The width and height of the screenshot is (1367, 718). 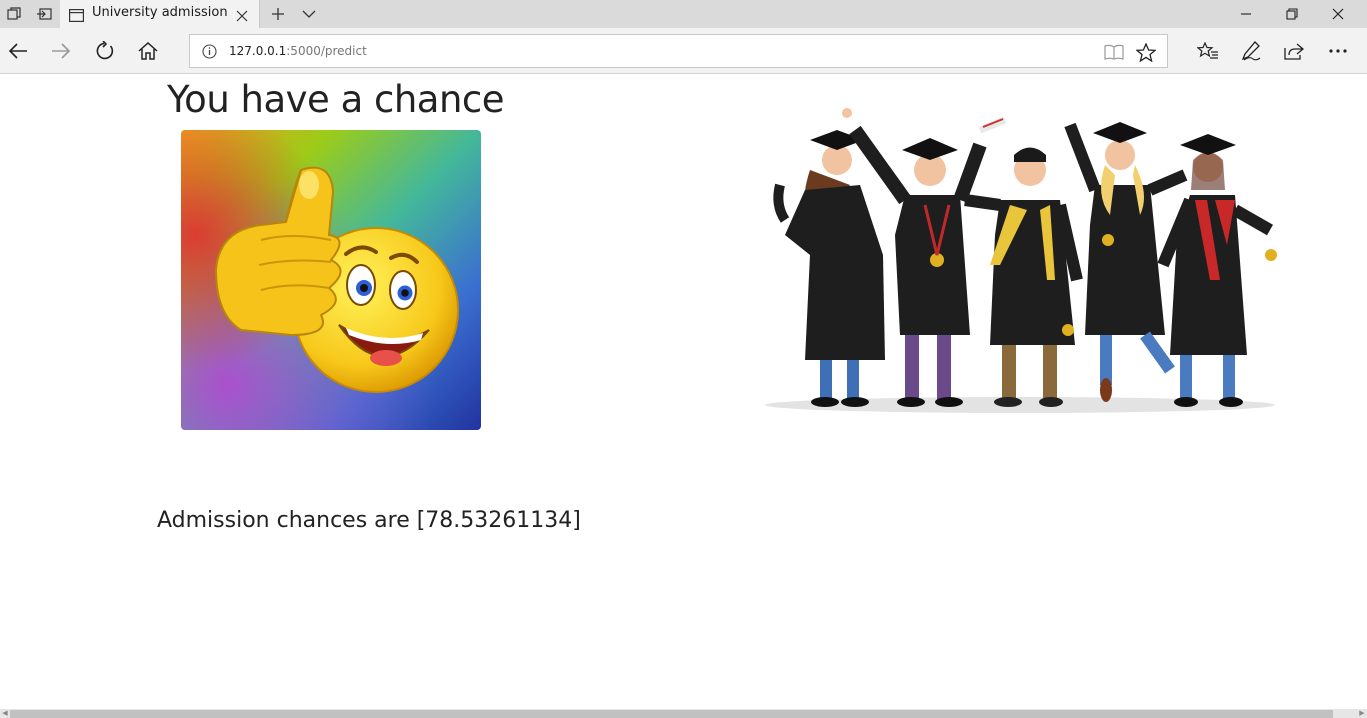 I want to click on browser-tab: University admission pr, so click(x=160, y=14).